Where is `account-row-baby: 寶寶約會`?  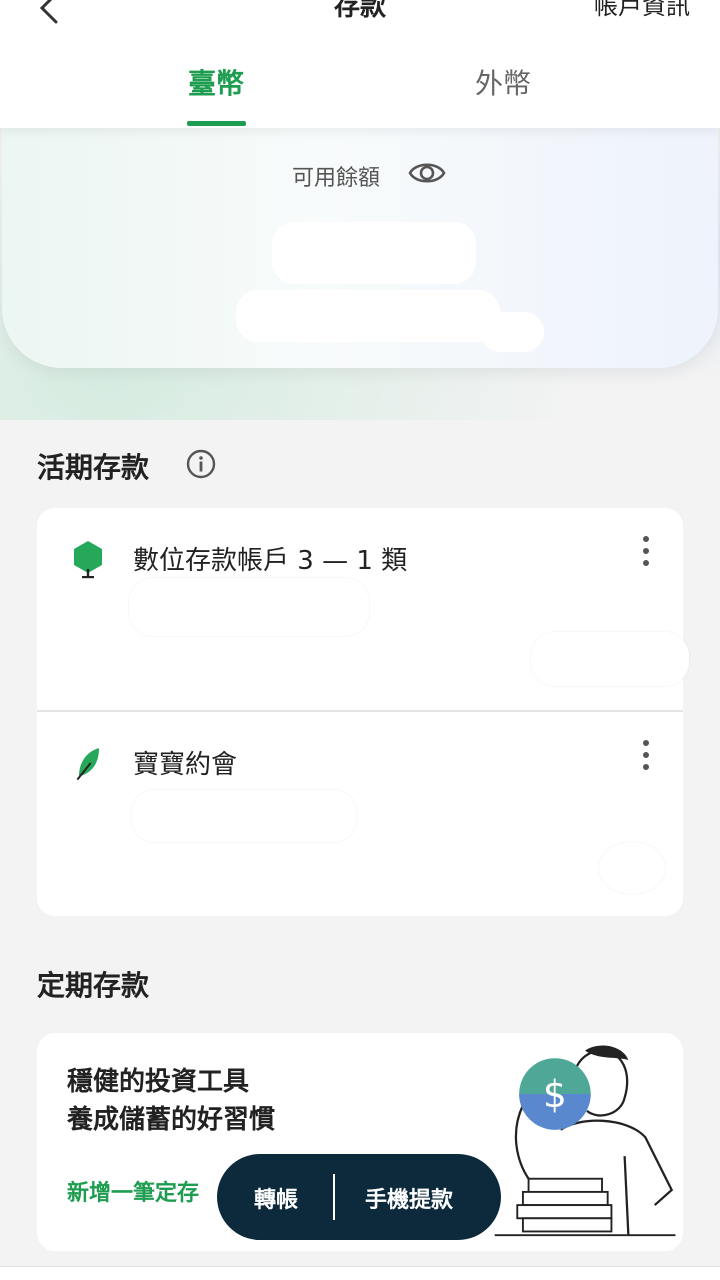
account-row-baby: 寶寶約會 is located at coordinates (360, 813).